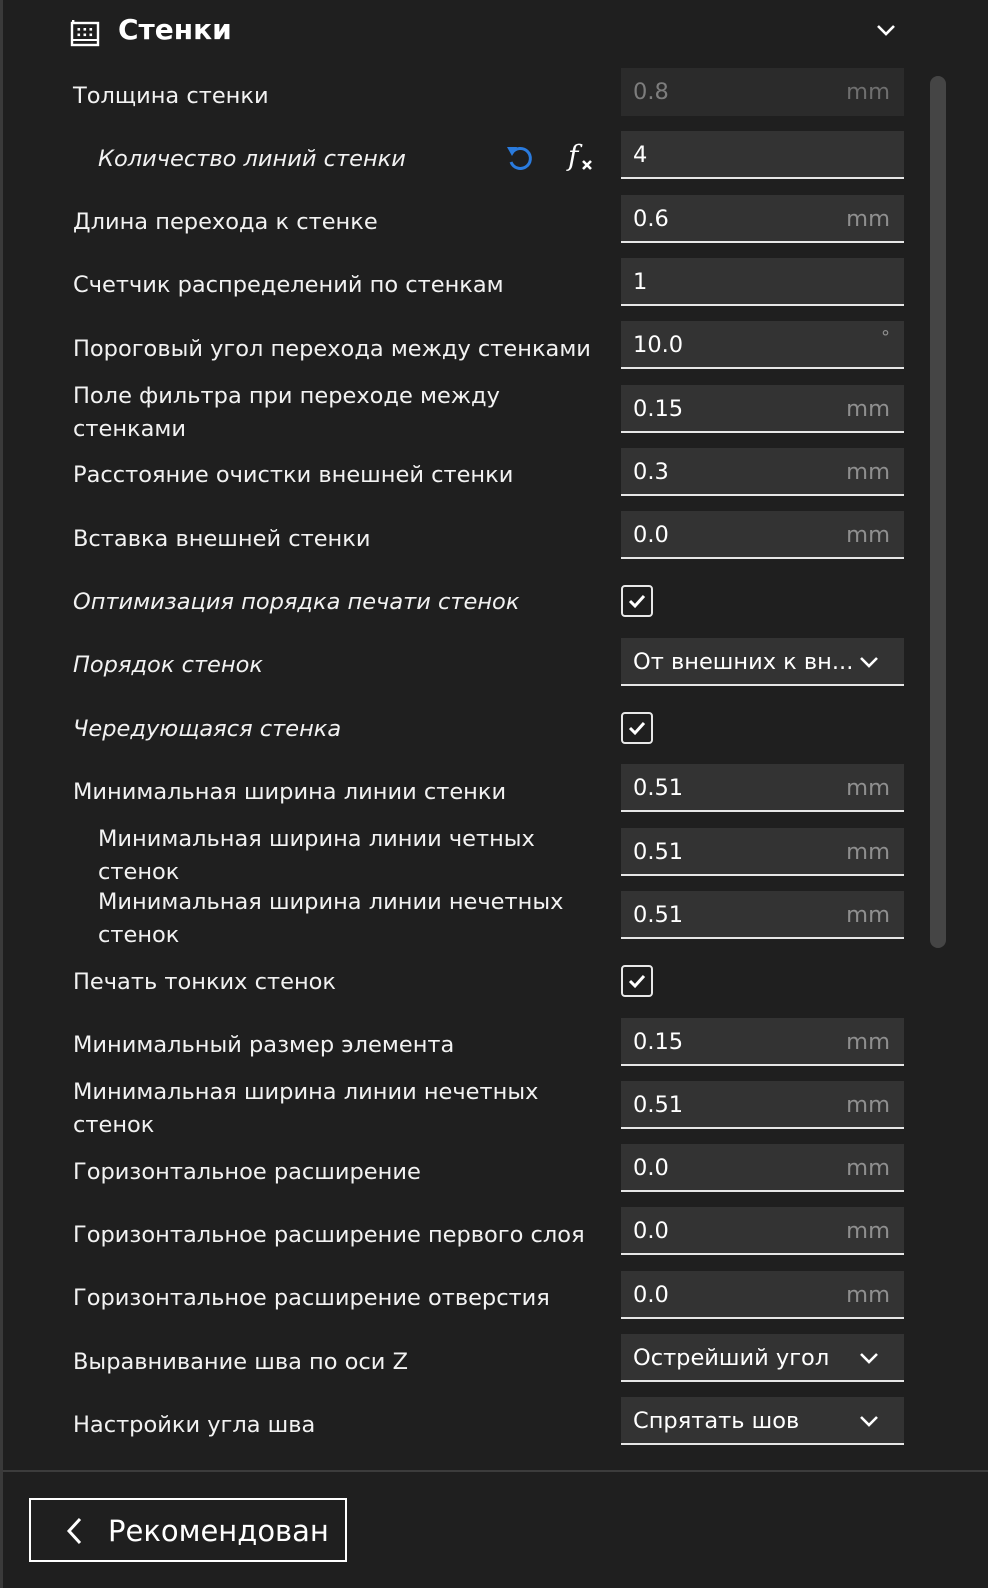 The height and width of the screenshot is (1588, 988). Describe the element at coordinates (762, 218) in the screenshot. I see `setting-value-input: 0.6 mm` at that location.